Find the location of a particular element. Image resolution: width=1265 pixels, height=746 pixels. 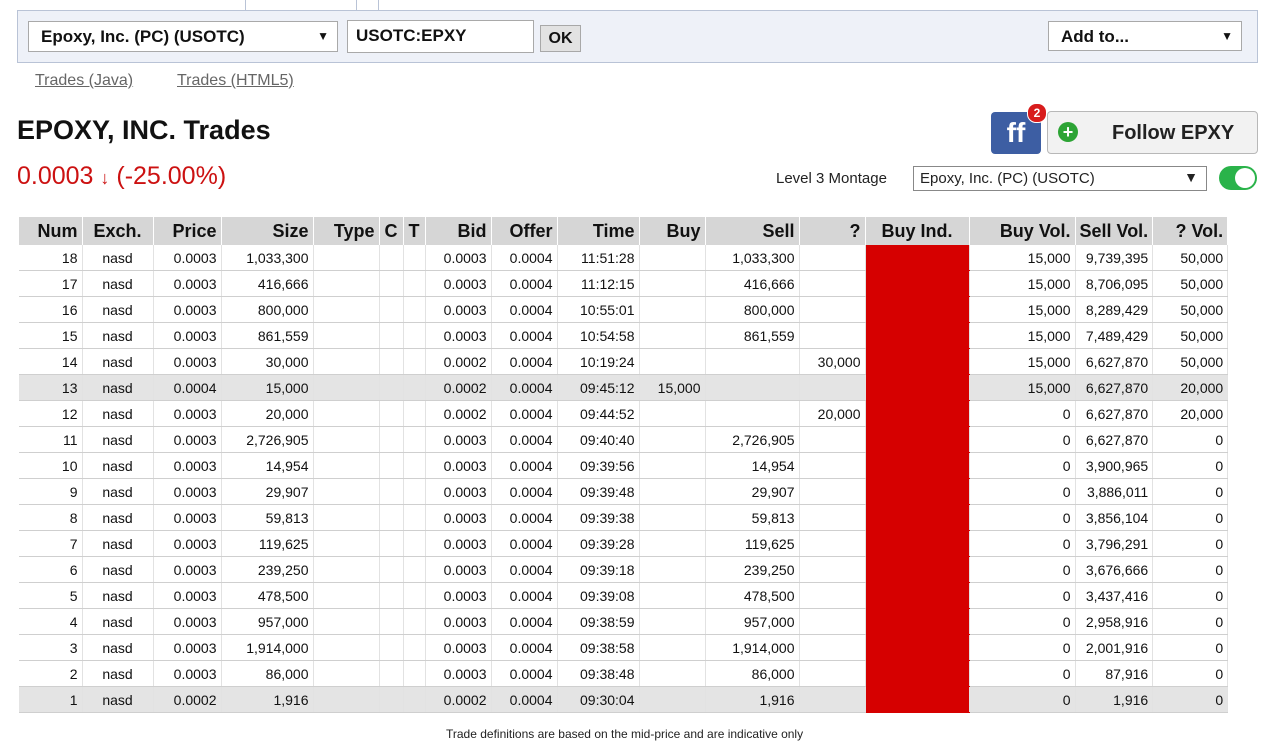

column-header: Sell is located at coordinates (752, 231).